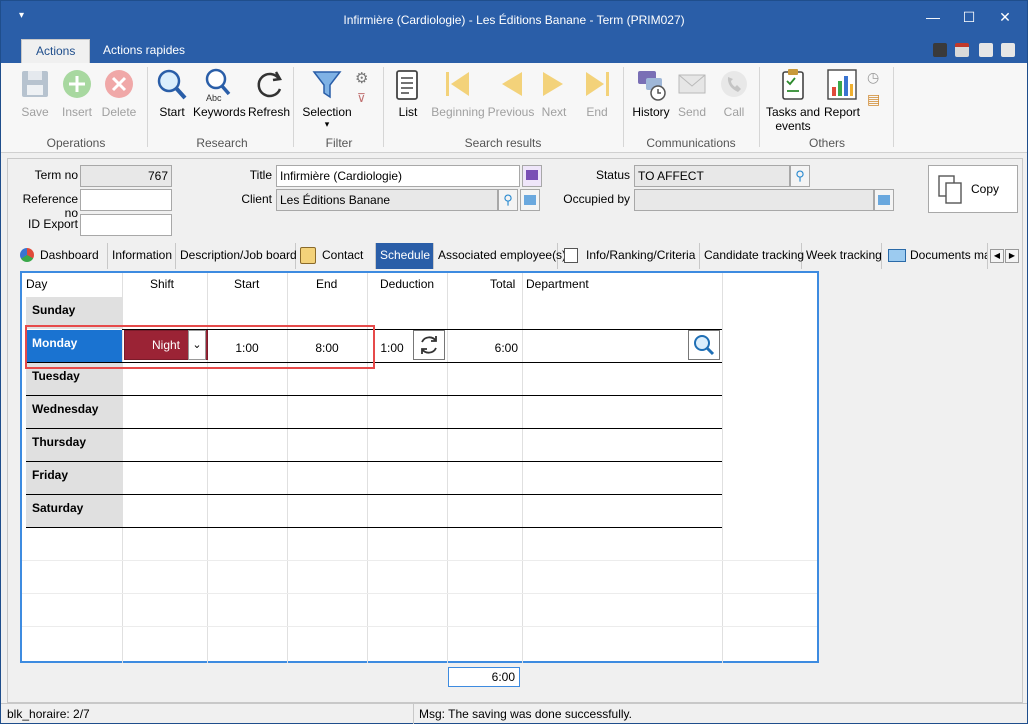  I want to click on id-export-field, so click(126, 225).